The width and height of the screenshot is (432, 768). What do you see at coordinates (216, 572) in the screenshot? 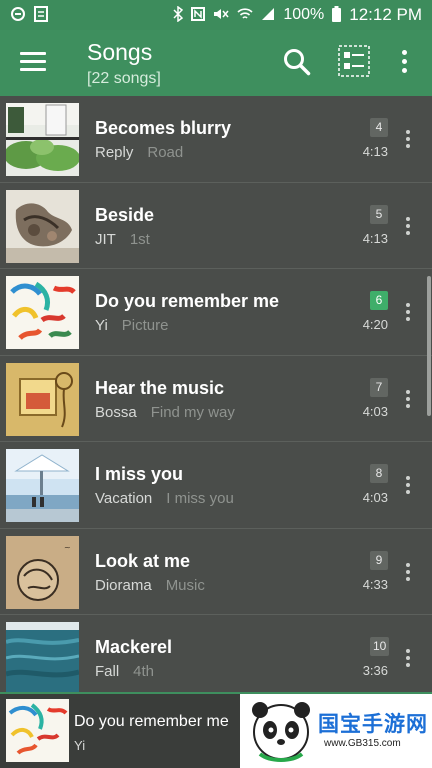
I see `song-row: ~ Look at me Diorama Music 9 4:33` at bounding box center [216, 572].